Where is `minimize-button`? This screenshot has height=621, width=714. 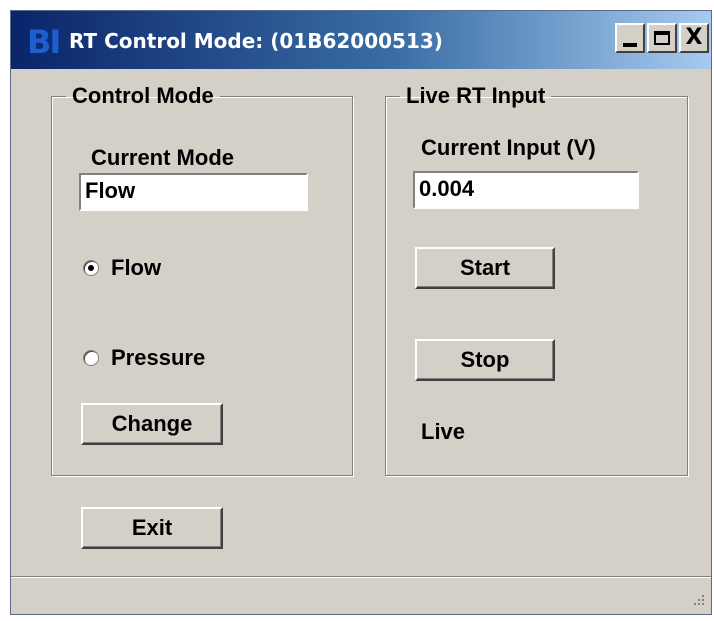
minimize-button is located at coordinates (630, 38).